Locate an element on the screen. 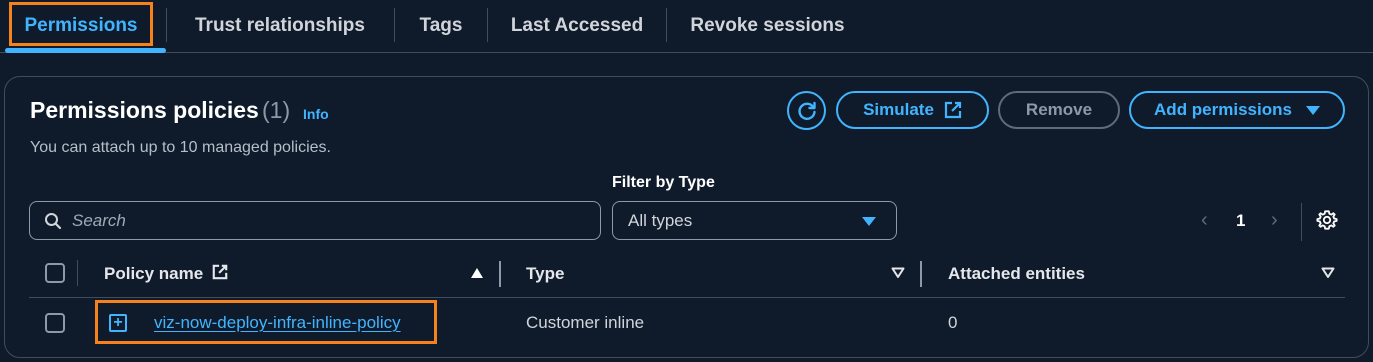 The image size is (1373, 362). tab-revoke-sessions: Revoke sessions is located at coordinates (767, 26).